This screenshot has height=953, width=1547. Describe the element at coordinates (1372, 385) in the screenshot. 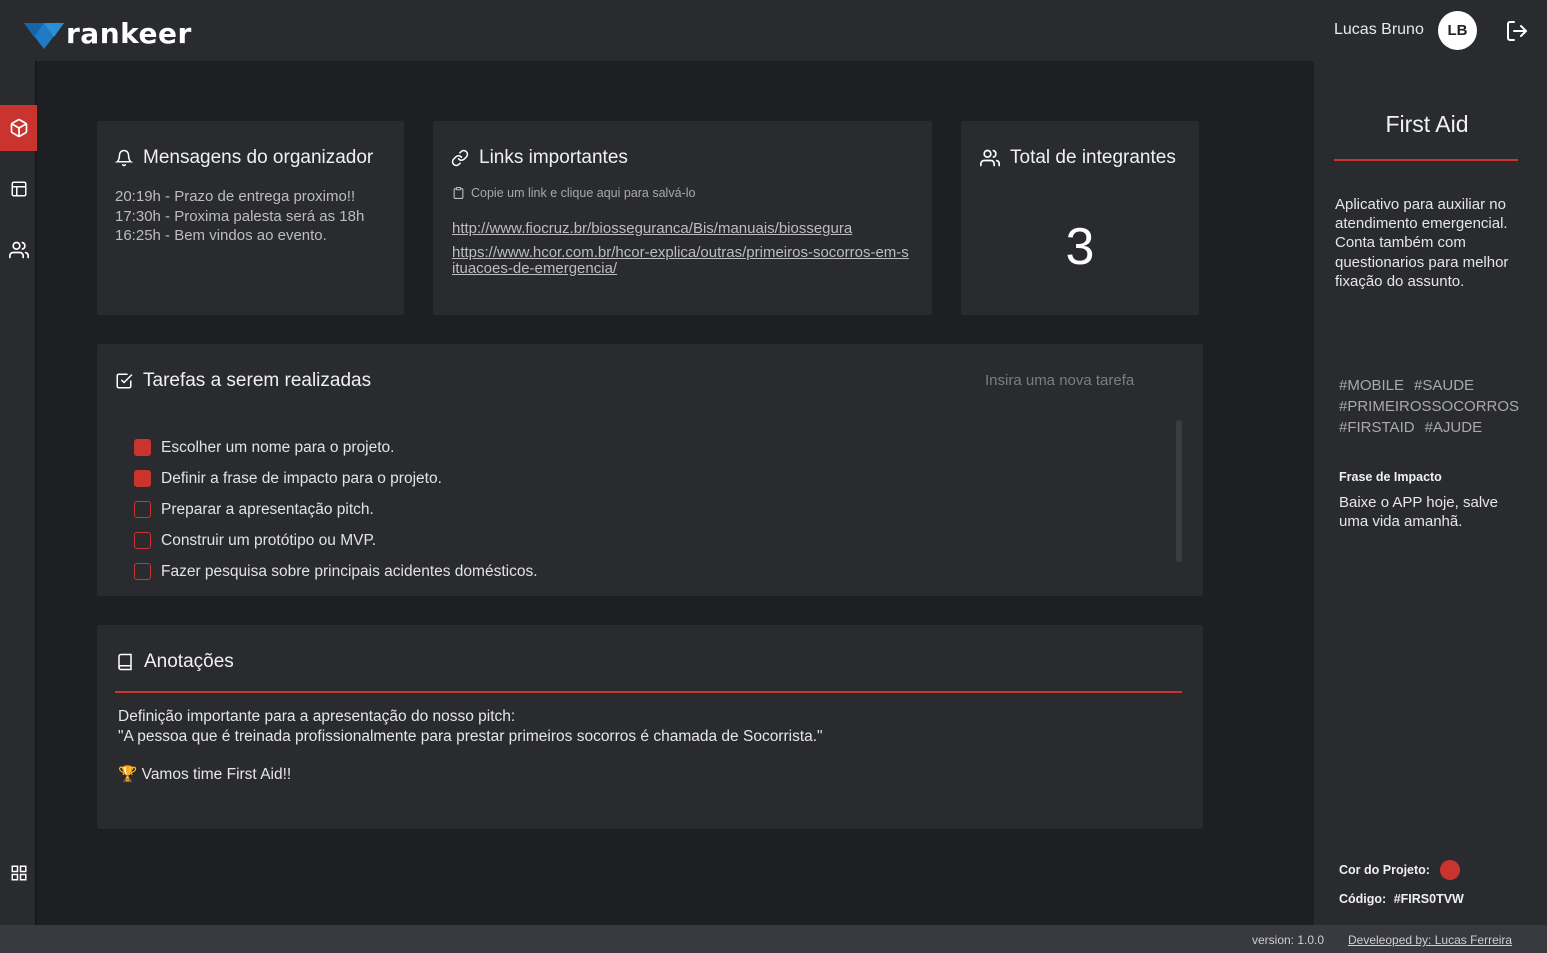

I see `tag: #MOBILE` at that location.